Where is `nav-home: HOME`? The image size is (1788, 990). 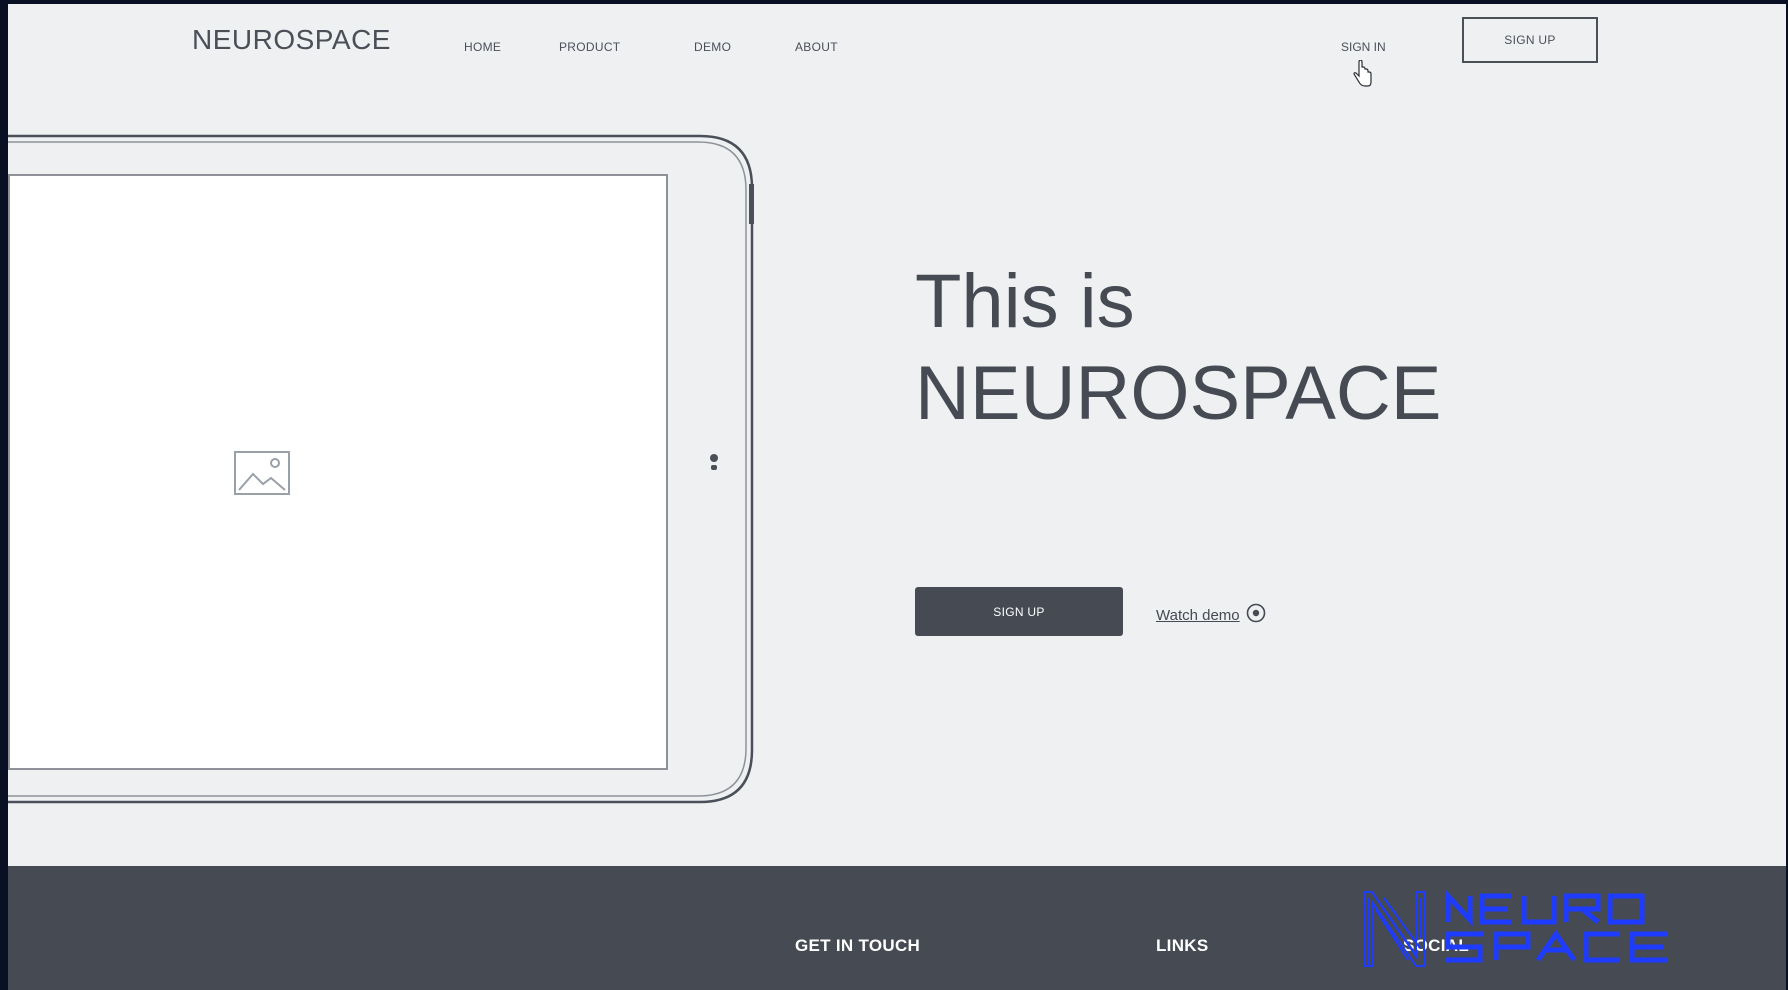 nav-home: HOME is located at coordinates (482, 47).